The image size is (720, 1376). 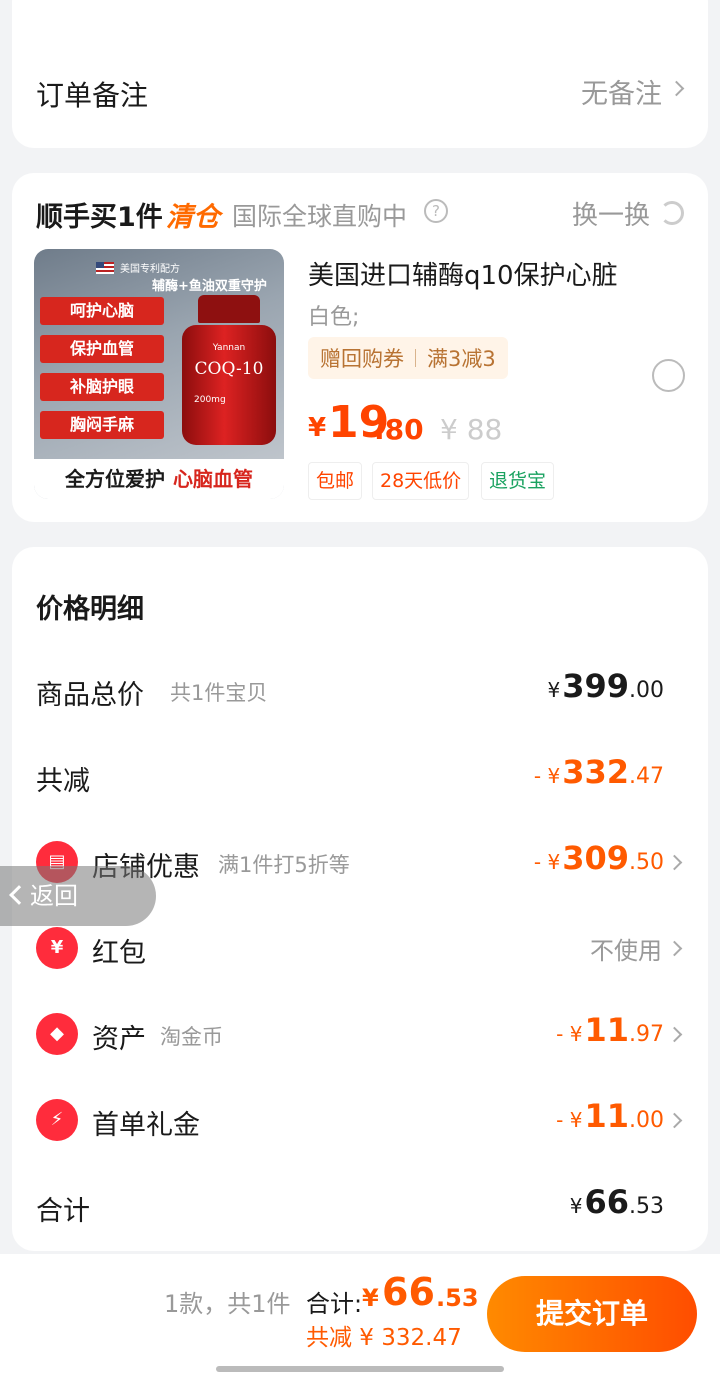 I want to click on product-name: 美国进口辅酶q10保护心脏, so click(x=463, y=273).